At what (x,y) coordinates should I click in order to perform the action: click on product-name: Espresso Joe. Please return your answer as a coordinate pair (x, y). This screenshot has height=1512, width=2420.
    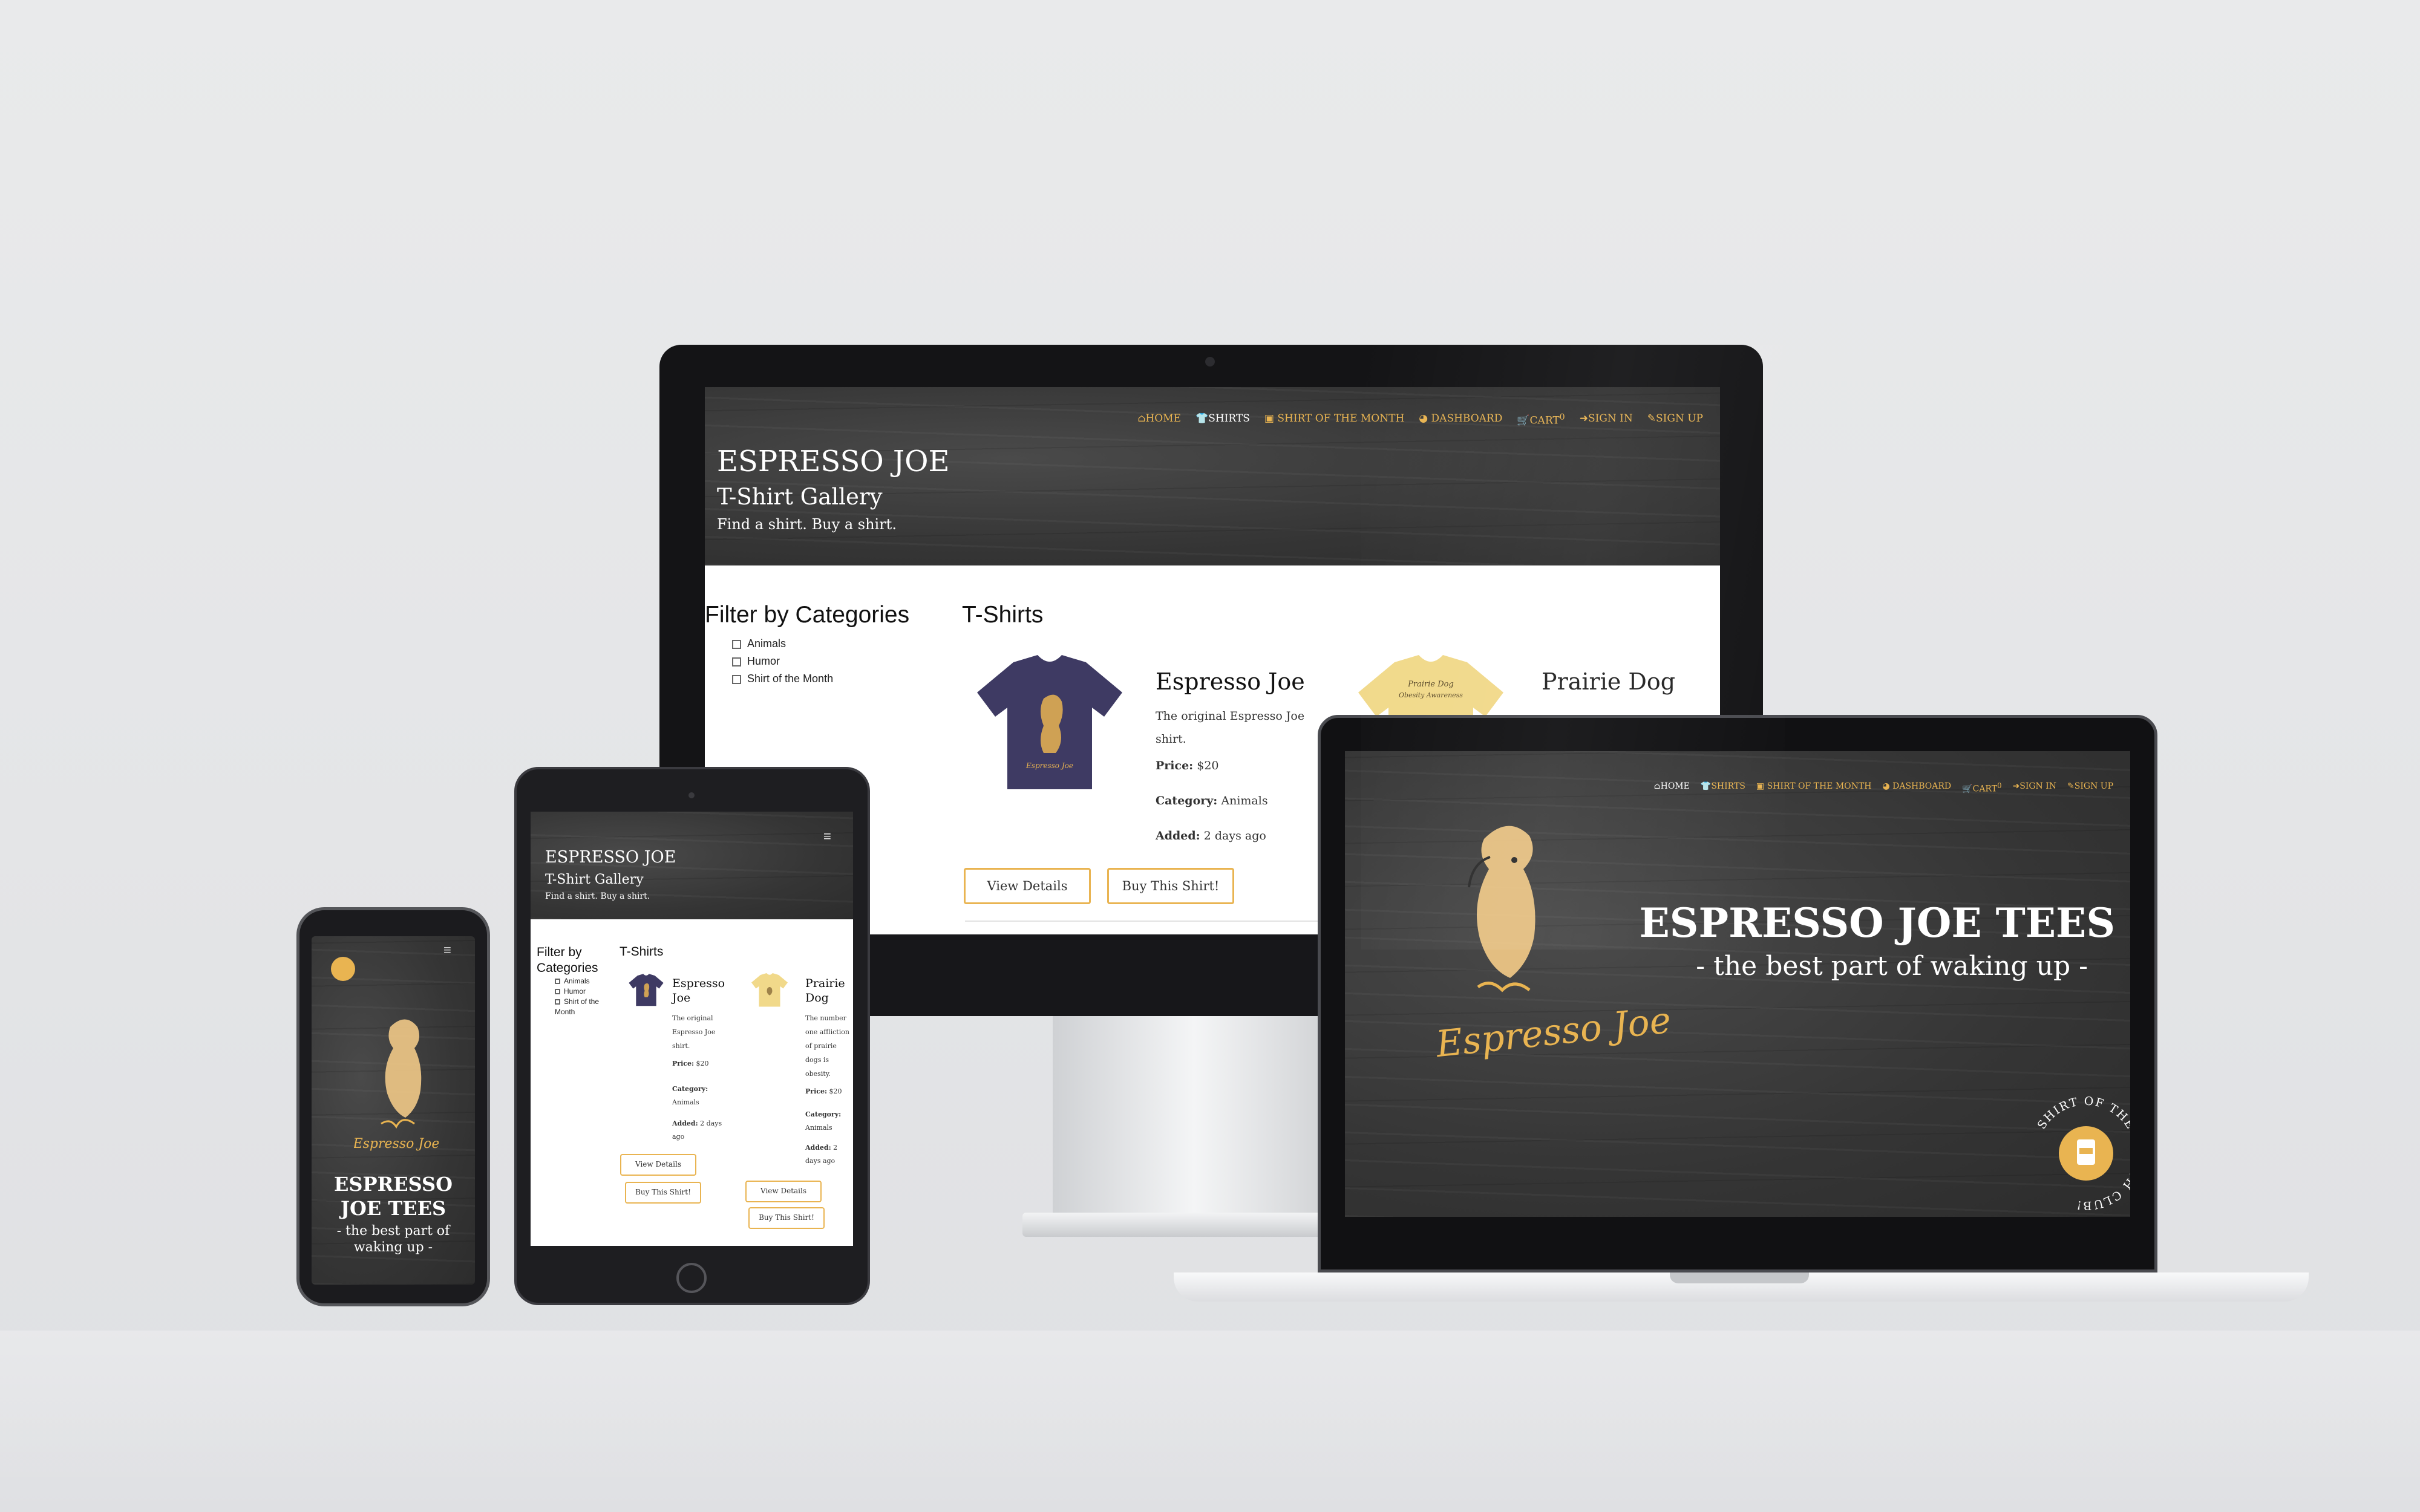
    Looking at the image, I should click on (698, 991).